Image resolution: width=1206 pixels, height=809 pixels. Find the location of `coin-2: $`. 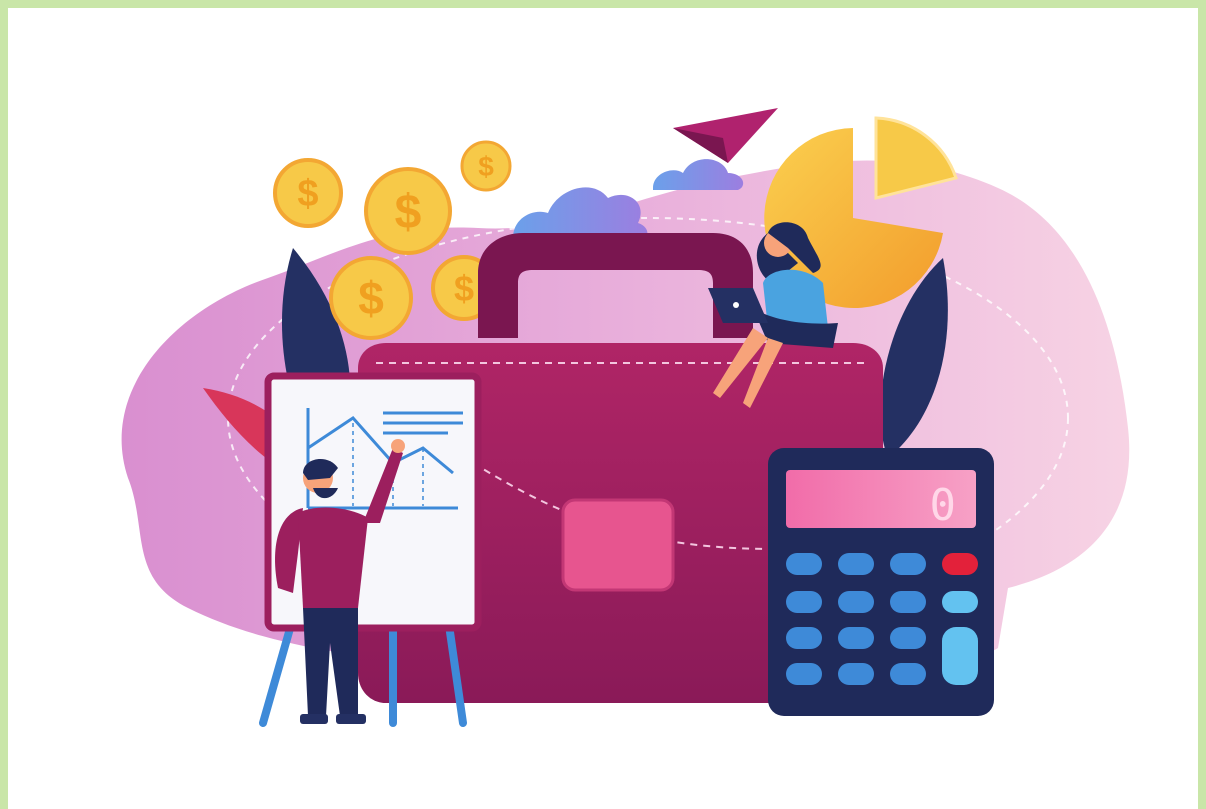

coin-2: $ is located at coordinates (408, 211).